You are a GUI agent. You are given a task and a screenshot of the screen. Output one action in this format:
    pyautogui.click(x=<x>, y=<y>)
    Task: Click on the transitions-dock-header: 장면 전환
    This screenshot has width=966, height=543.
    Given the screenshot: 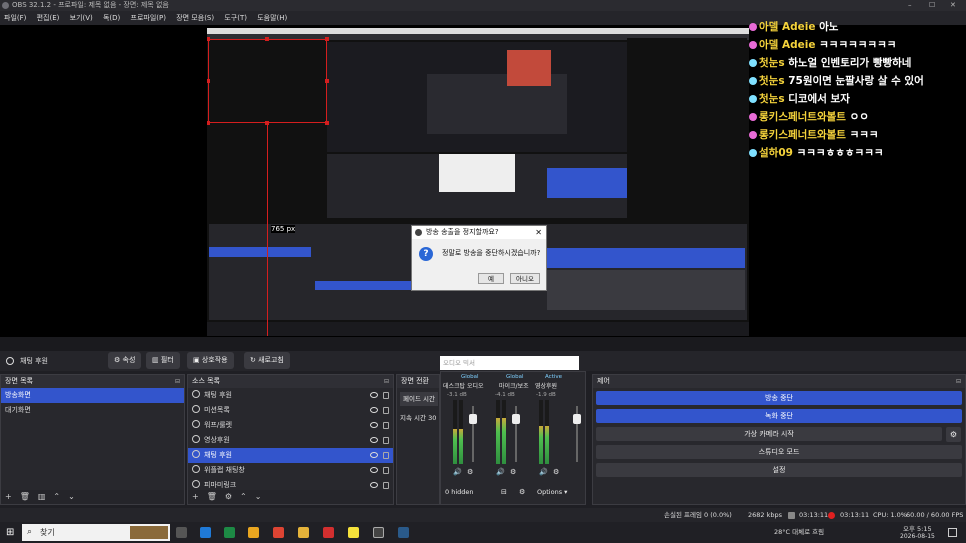 What is the action you would take?
    pyautogui.click(x=418, y=381)
    